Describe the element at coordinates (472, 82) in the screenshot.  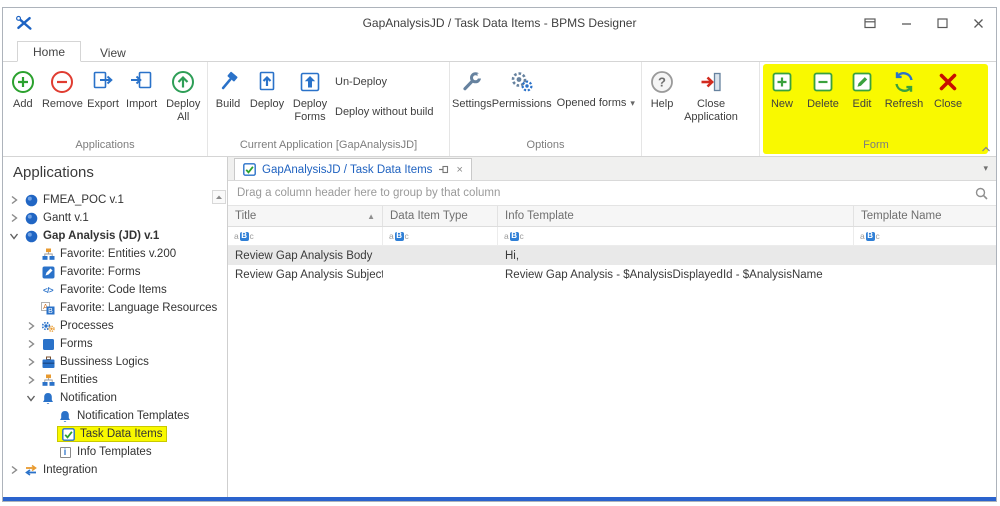
I see `wrench-icon` at that location.